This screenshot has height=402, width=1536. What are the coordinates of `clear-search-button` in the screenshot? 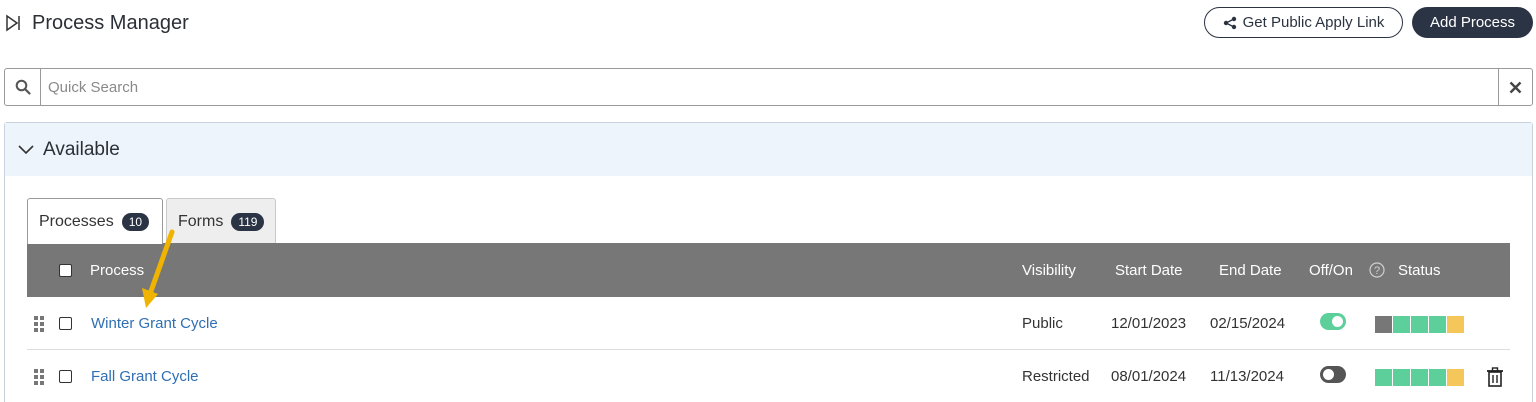 It's located at (1515, 87).